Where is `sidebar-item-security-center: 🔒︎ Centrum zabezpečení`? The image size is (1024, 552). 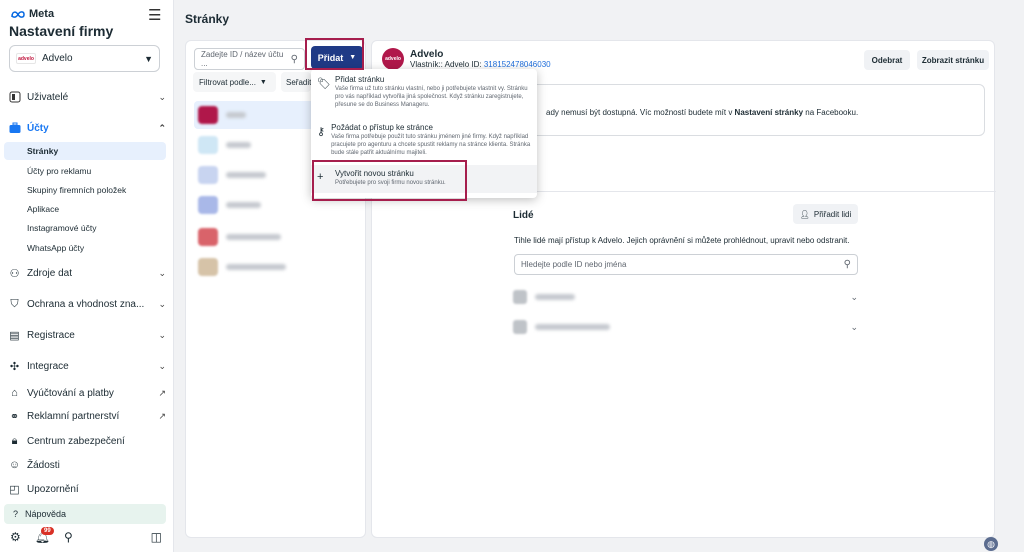 sidebar-item-security-center: 🔒︎ Centrum zabezpečení is located at coordinates (87, 441).